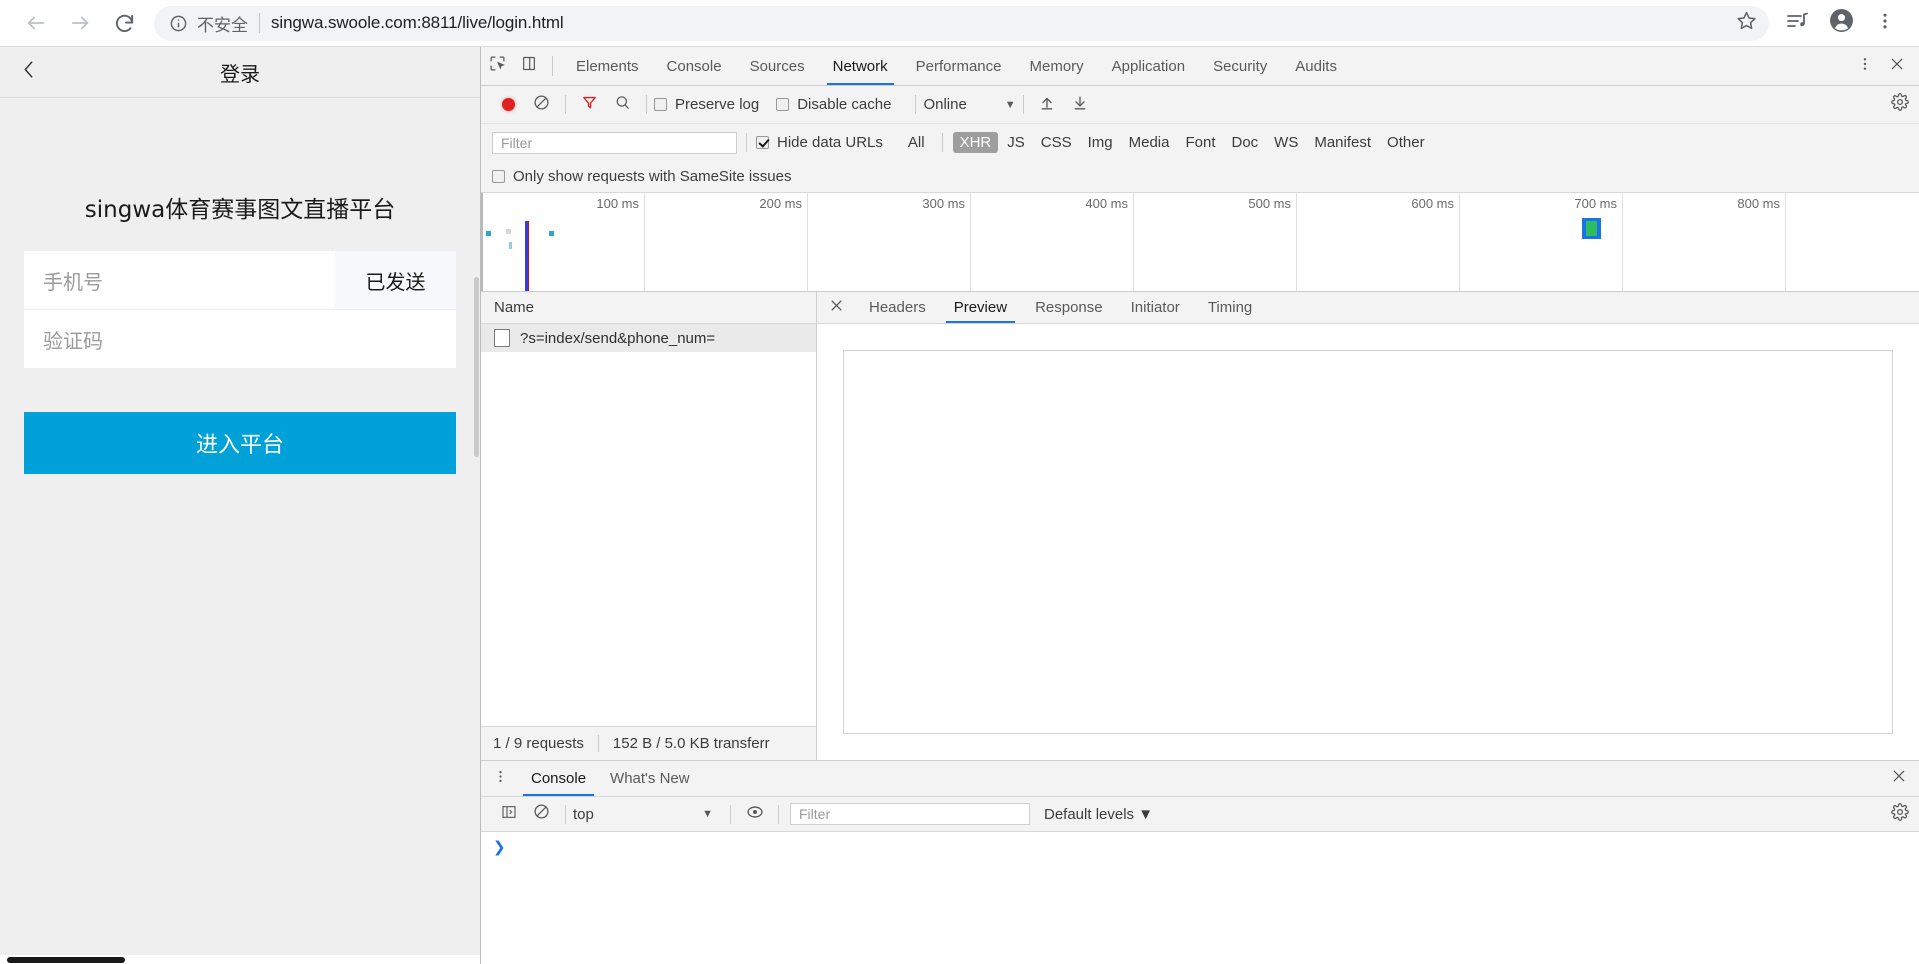 The image size is (1919, 964). I want to click on profile-avatar-icon, so click(1841, 23).